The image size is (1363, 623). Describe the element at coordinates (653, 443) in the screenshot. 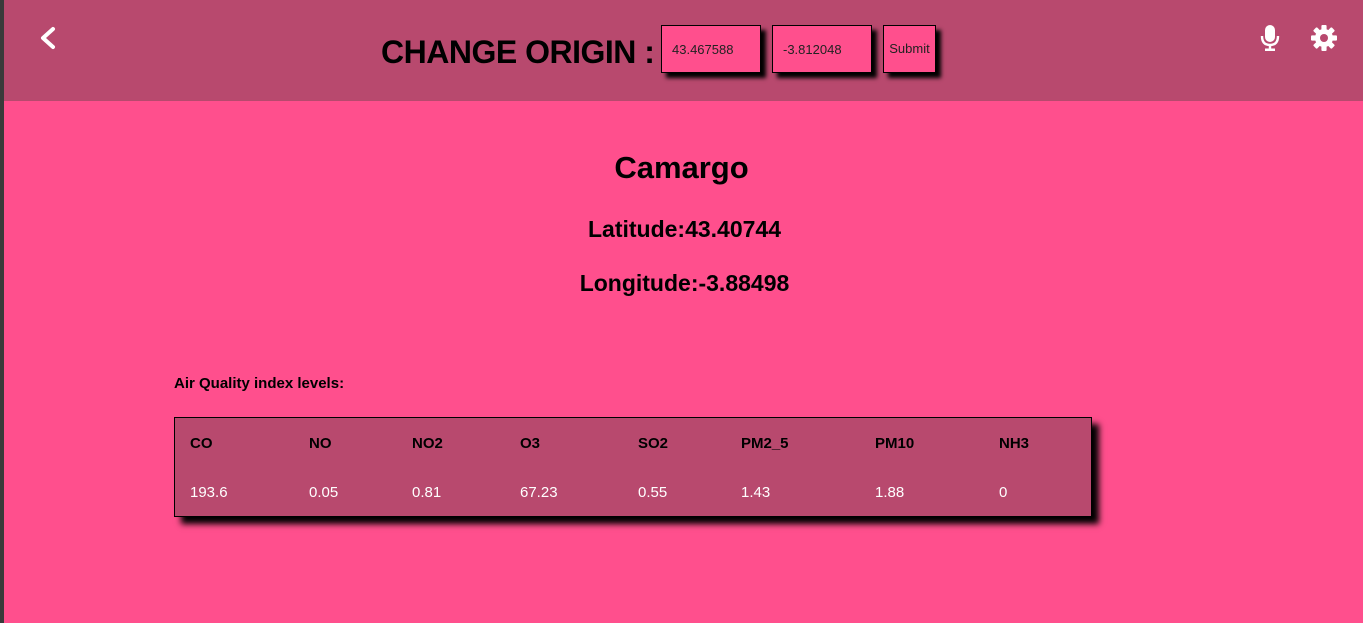

I see `column-header-so2: SO2` at that location.